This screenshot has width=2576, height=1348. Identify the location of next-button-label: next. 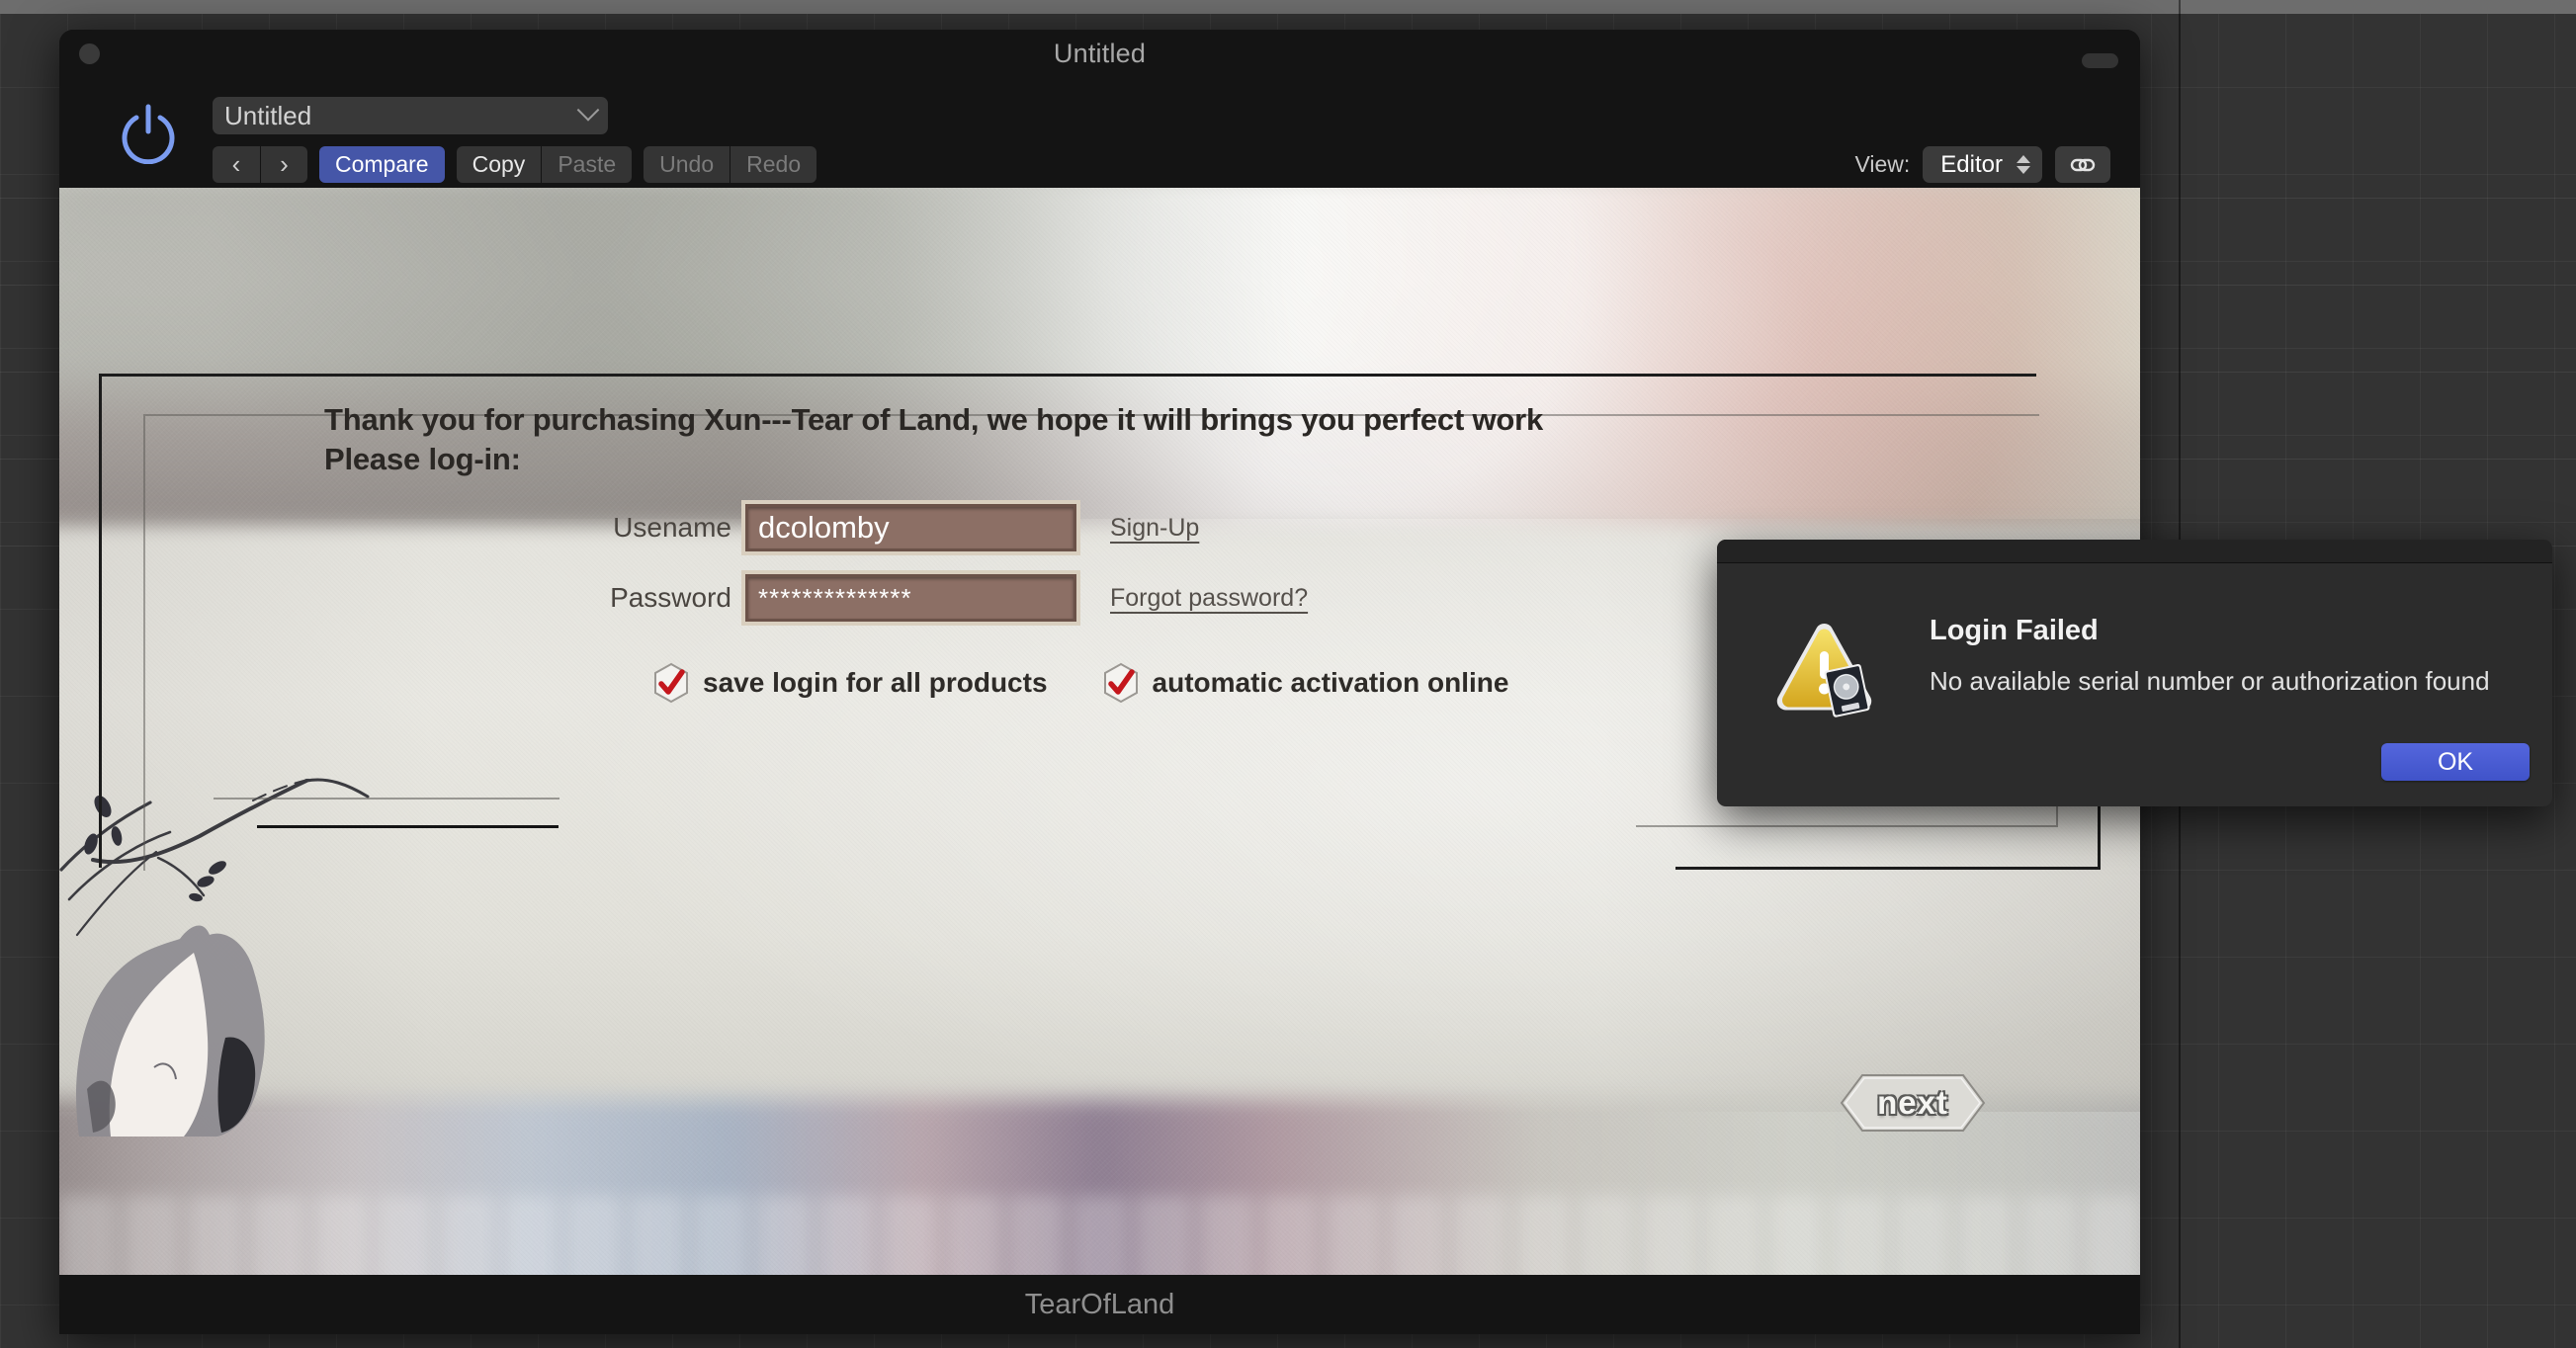
(1912, 1102).